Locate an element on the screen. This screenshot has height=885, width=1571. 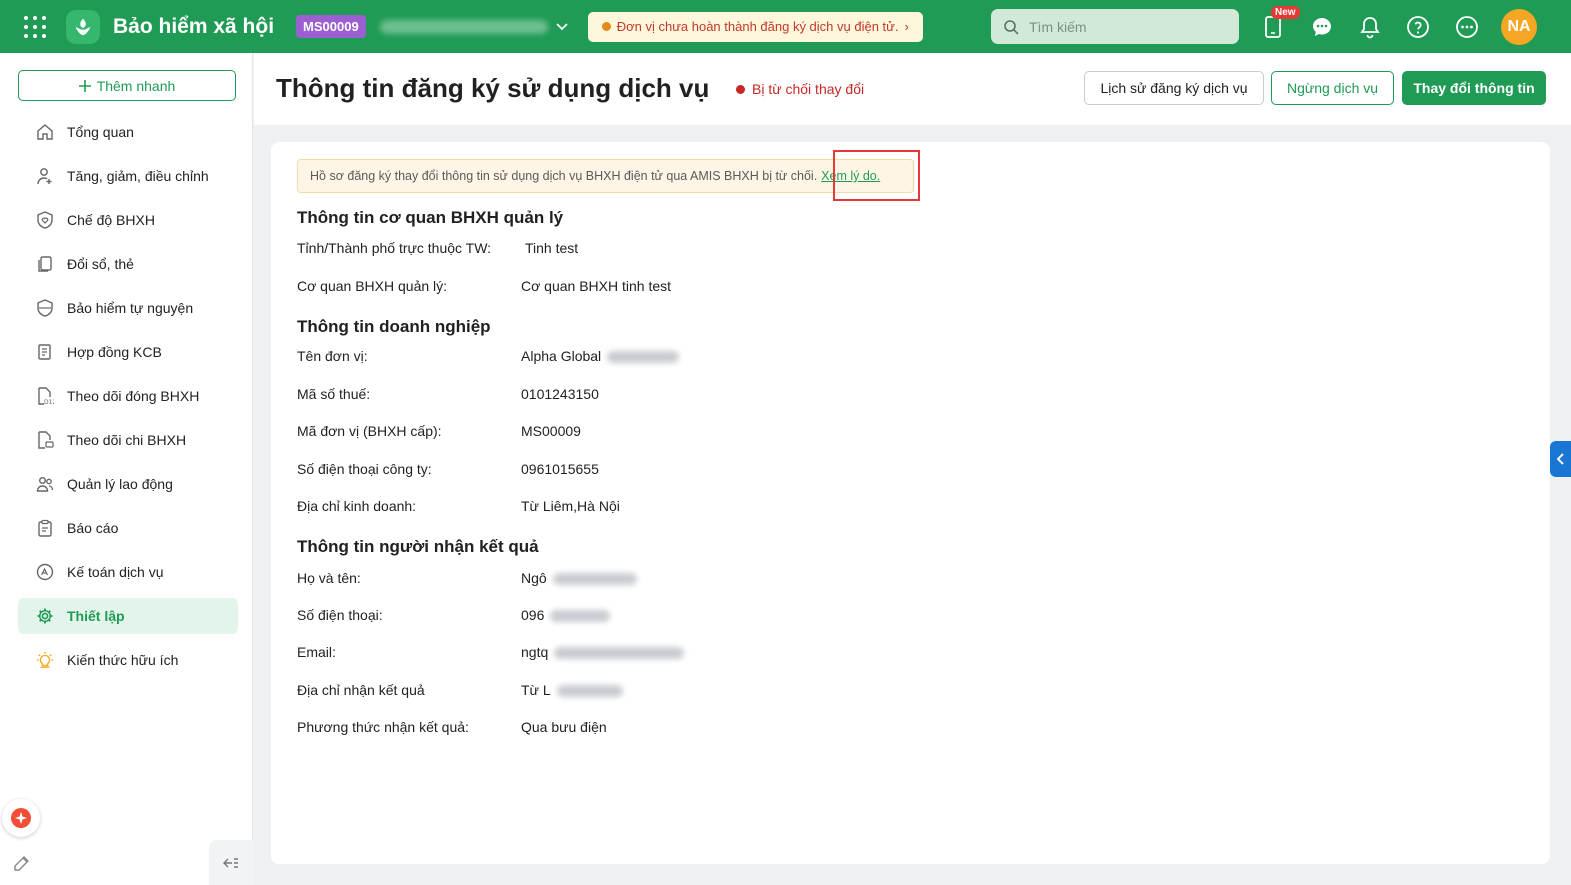
sidebar-item-kcb-contract: Hợp đồng KCB is located at coordinates (128, 352).